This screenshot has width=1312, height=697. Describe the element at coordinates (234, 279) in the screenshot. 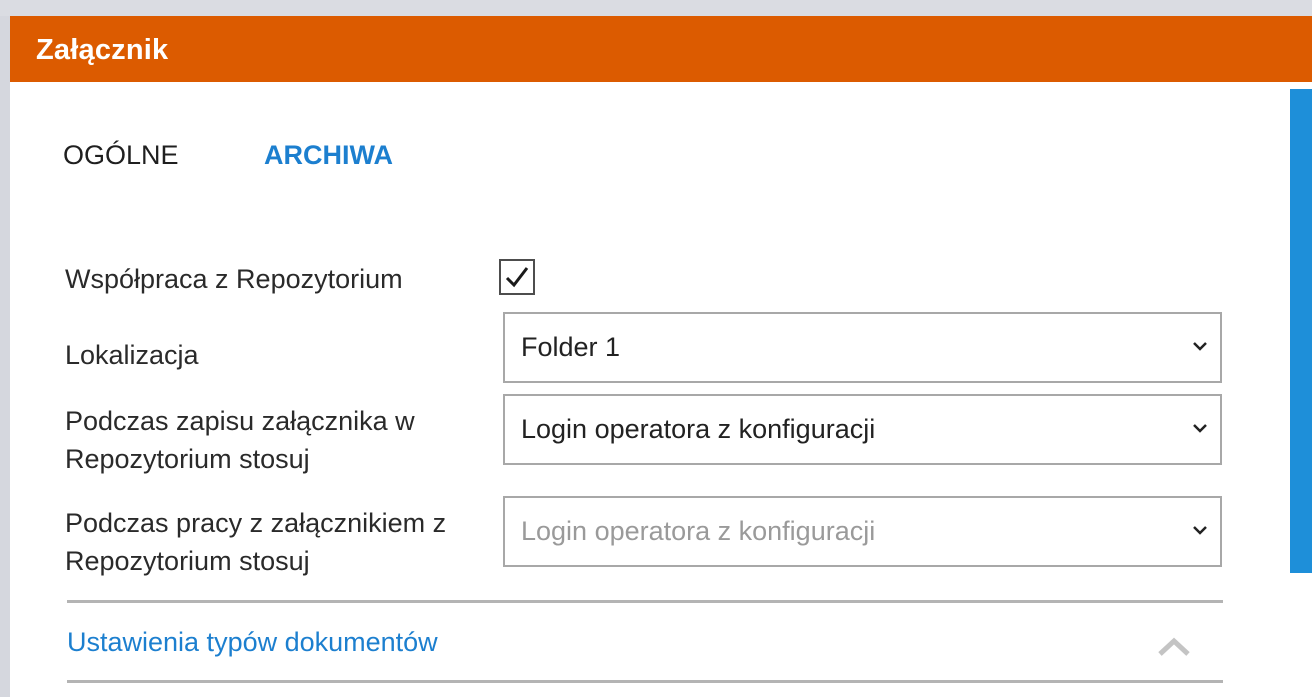

I see `repository-label: Współpraca z Repozytorium` at that location.